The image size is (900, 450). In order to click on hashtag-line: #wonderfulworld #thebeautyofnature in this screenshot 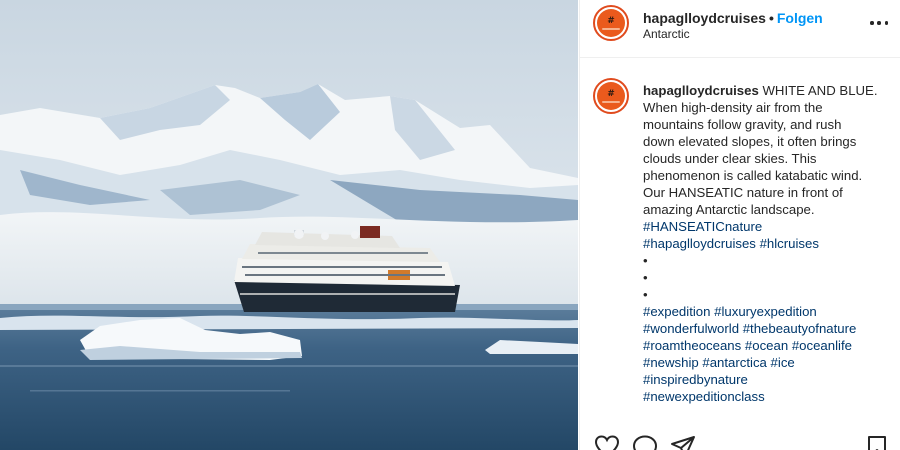, I will do `click(763, 328)`.